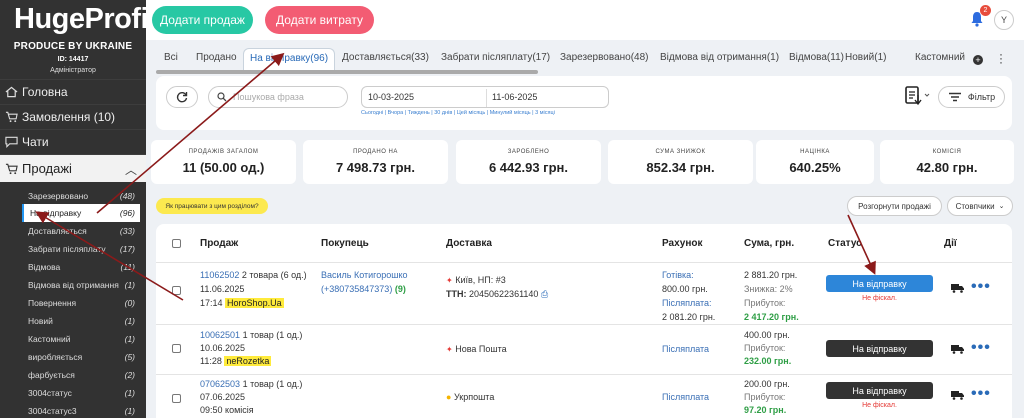  What do you see at coordinates (202, 20) in the screenshot?
I see `add-sale-button: Додати продаж` at bounding box center [202, 20].